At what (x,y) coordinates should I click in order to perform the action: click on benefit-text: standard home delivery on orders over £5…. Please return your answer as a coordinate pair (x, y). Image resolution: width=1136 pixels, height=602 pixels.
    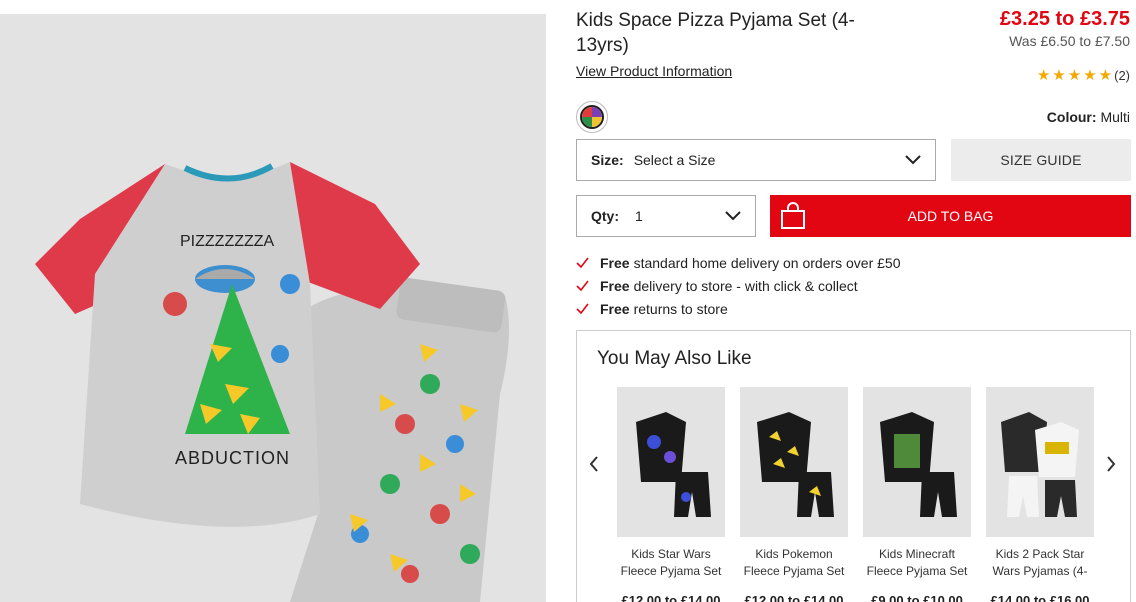
    Looking at the image, I should click on (767, 262).